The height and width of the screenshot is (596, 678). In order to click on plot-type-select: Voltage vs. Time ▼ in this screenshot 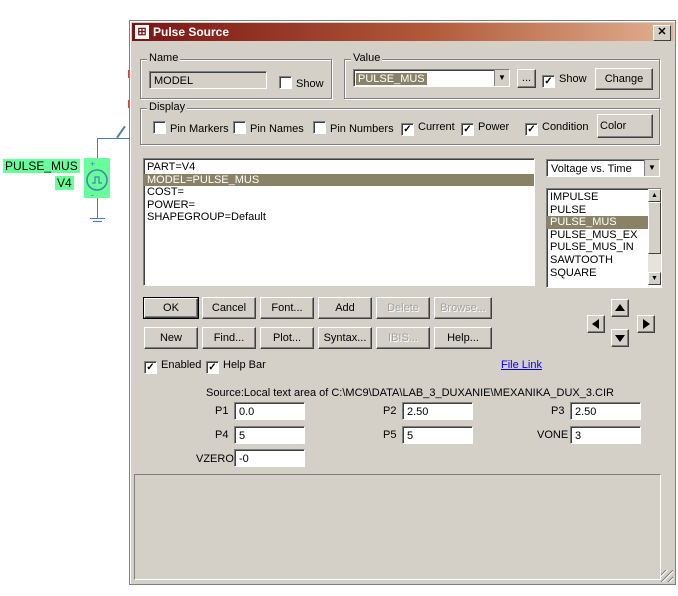, I will do `click(603, 168)`.